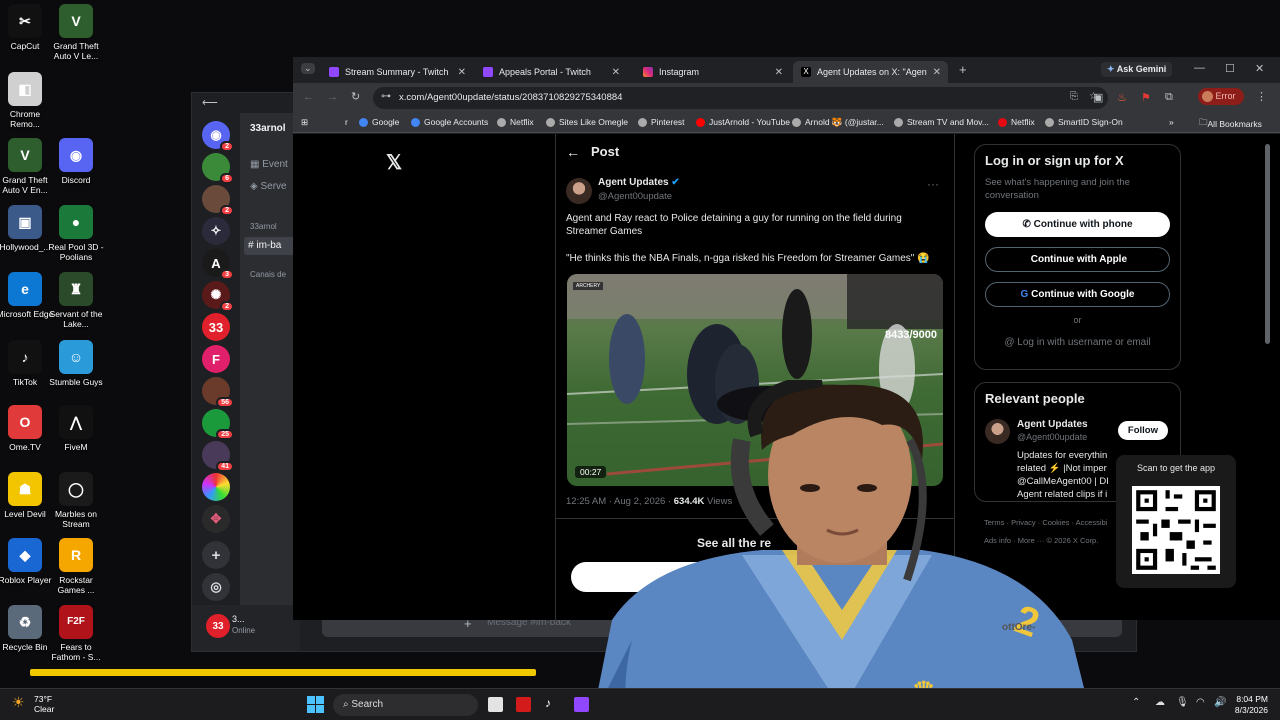 The image size is (1280, 720). What do you see at coordinates (1171, 122) in the screenshot?
I see `chevron-right-icon: »` at bounding box center [1171, 122].